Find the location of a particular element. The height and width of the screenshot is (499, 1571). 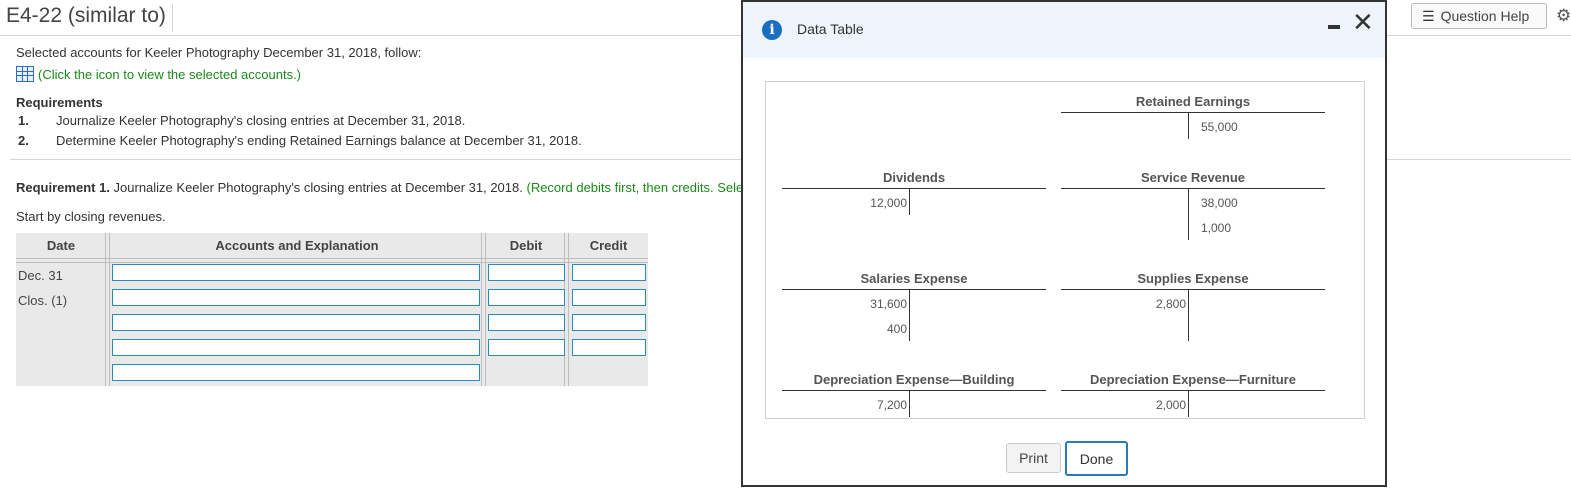

question-help-label: Question Help is located at coordinates (1485, 16).